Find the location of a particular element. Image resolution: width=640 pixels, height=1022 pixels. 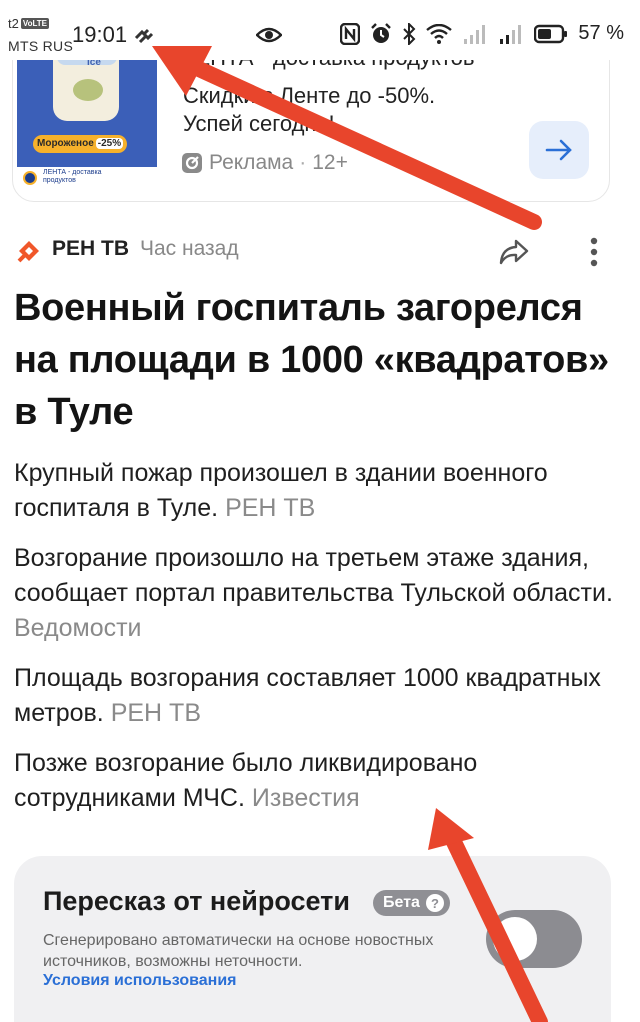

lenta-logo is located at coordinates (30, 178).